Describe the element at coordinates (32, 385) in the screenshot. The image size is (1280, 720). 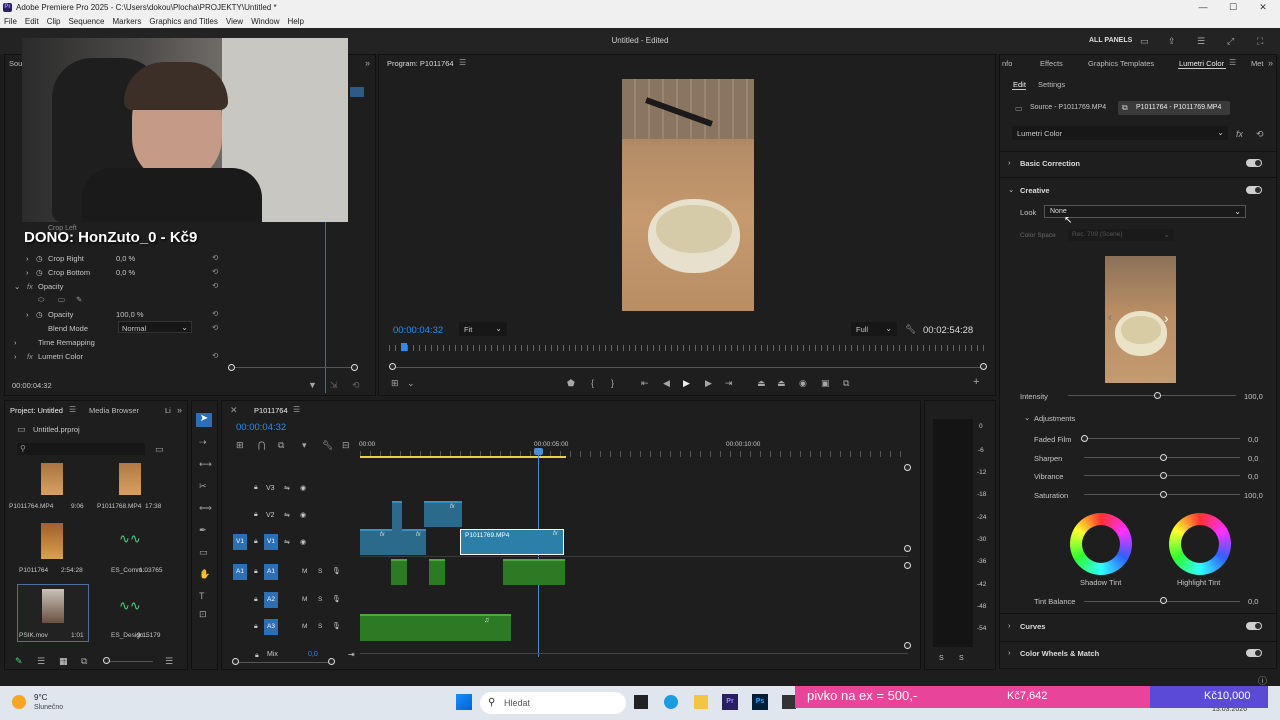
I see `effect-controls-timecode: 00:00:04:32` at that location.